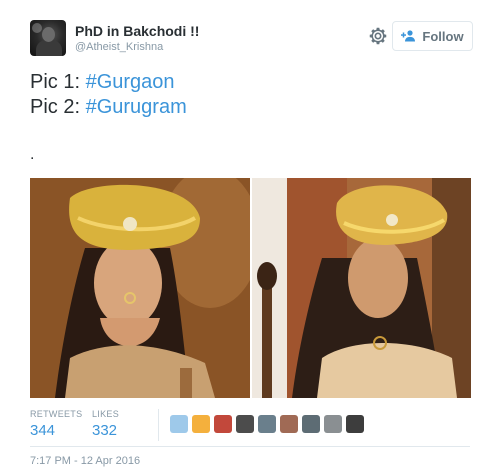 This screenshot has height=473, width=500. I want to click on stats-divider, so click(158, 425).